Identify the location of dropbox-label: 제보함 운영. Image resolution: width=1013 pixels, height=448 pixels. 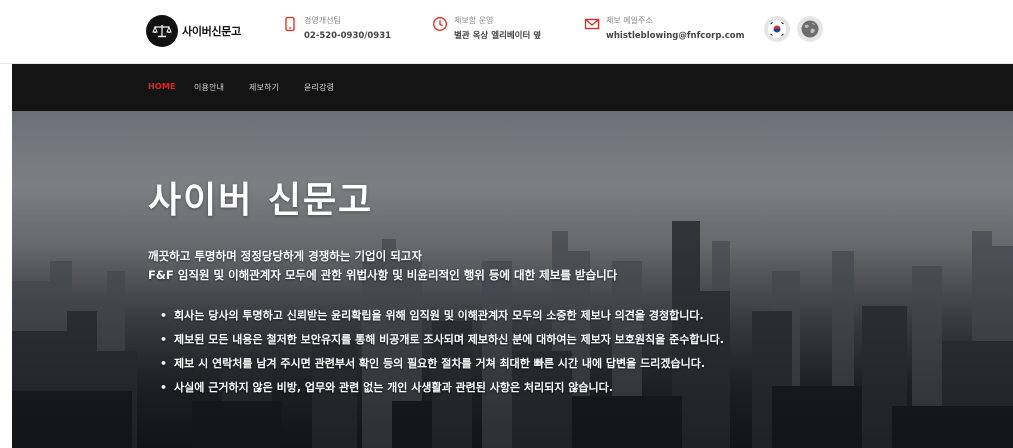
(474, 20).